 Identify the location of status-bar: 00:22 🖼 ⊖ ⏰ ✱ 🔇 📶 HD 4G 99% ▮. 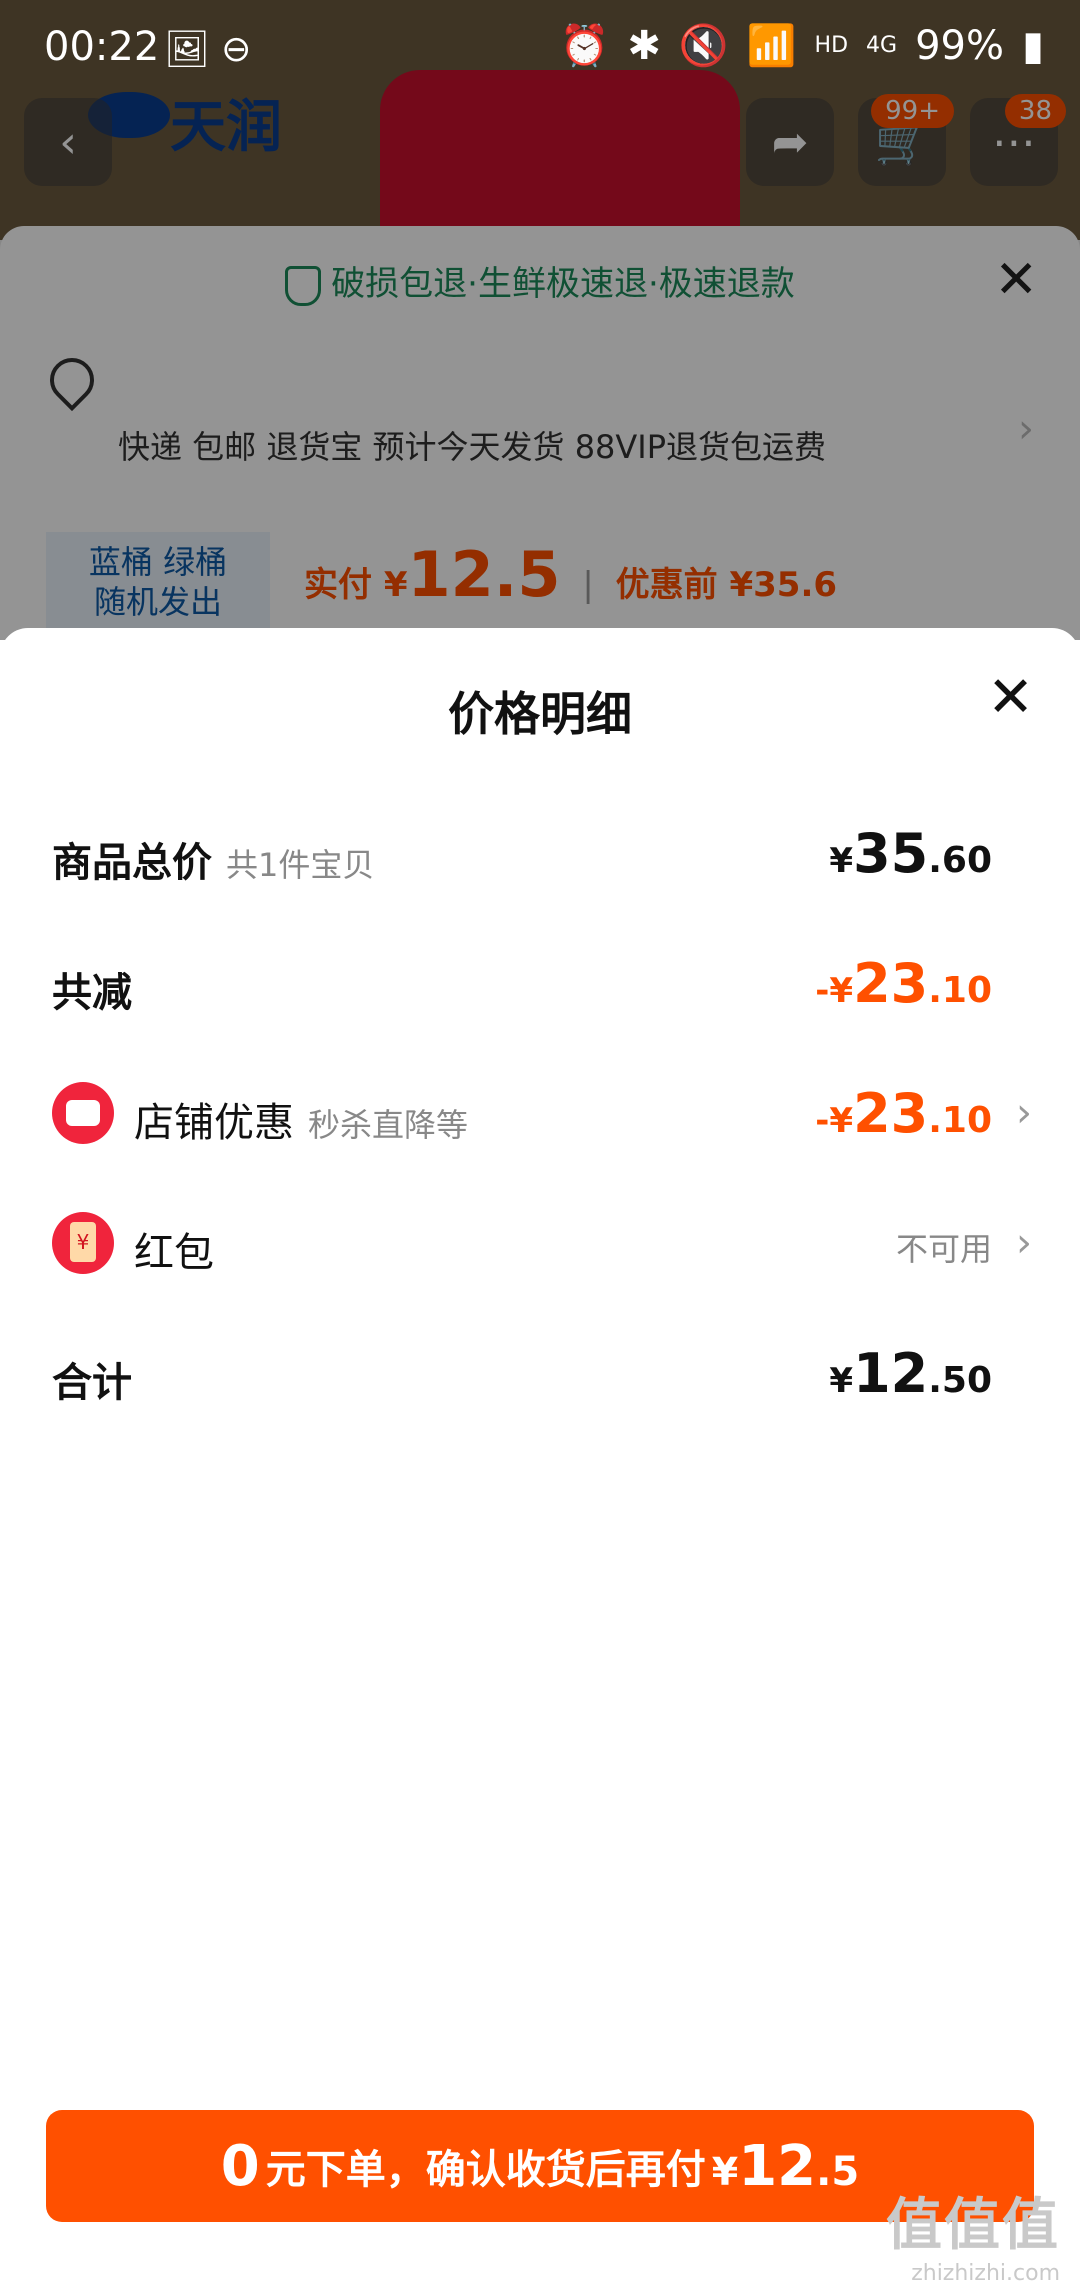
(540, 48).